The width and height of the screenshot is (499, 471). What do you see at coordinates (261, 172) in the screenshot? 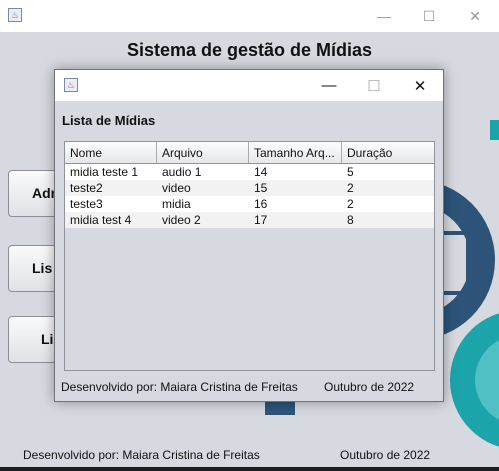
I see `cell-tamanho: 14` at bounding box center [261, 172].